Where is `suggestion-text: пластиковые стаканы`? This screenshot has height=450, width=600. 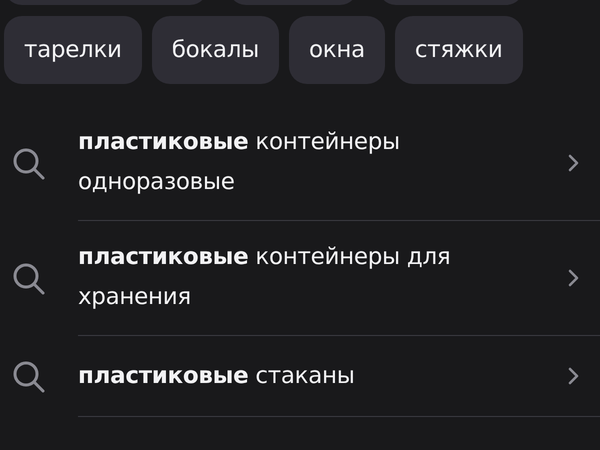 suggestion-text: пластиковые стаканы is located at coordinates (313, 376).